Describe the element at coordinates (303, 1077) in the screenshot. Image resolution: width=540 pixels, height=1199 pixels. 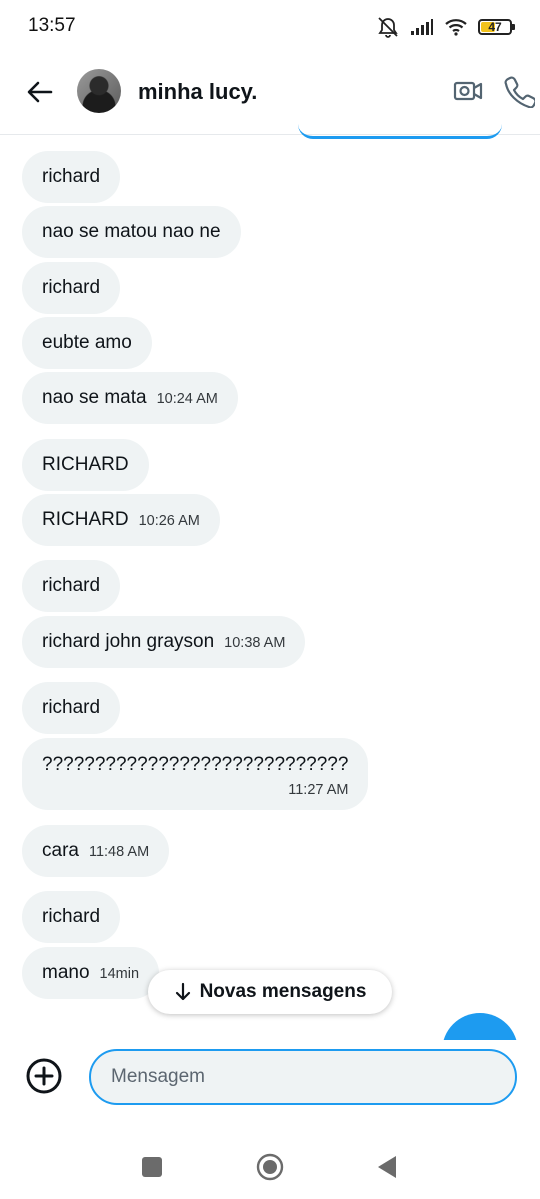
I see `message-input` at that location.